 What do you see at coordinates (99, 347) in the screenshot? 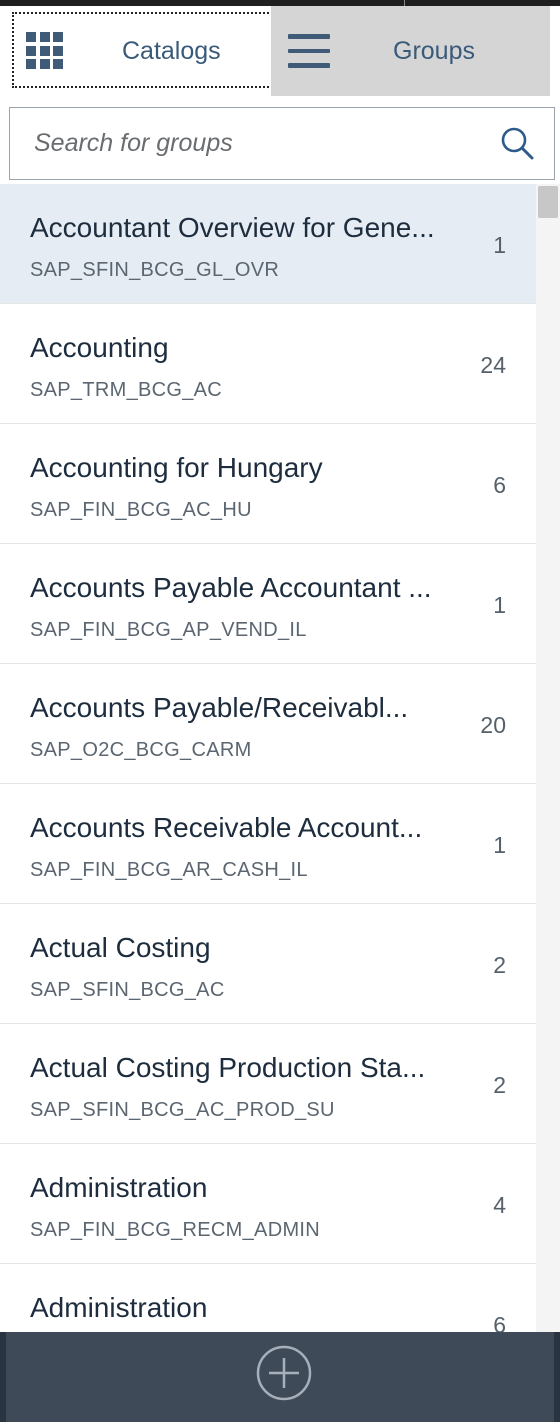
I see `group-title: Accounting` at bounding box center [99, 347].